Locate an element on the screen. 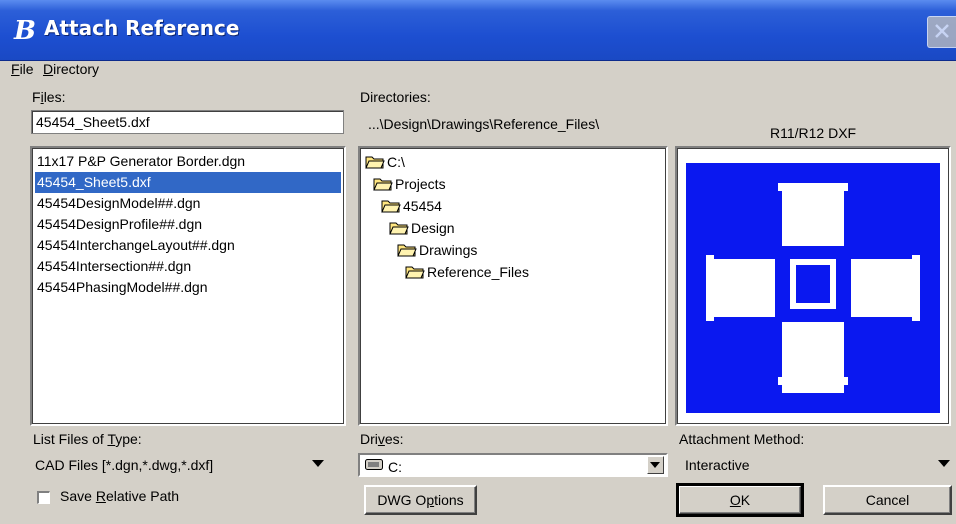  cancel-button: Cancel is located at coordinates (887, 500).